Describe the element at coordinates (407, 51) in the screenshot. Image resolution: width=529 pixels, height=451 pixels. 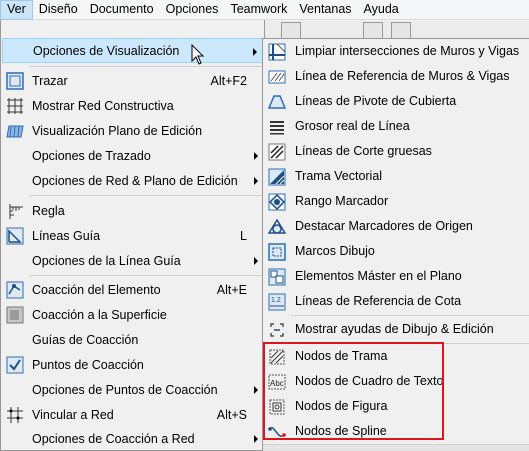
I see `submenu-item-label: Limpiar intersecciones de Muros y Vigas` at that location.